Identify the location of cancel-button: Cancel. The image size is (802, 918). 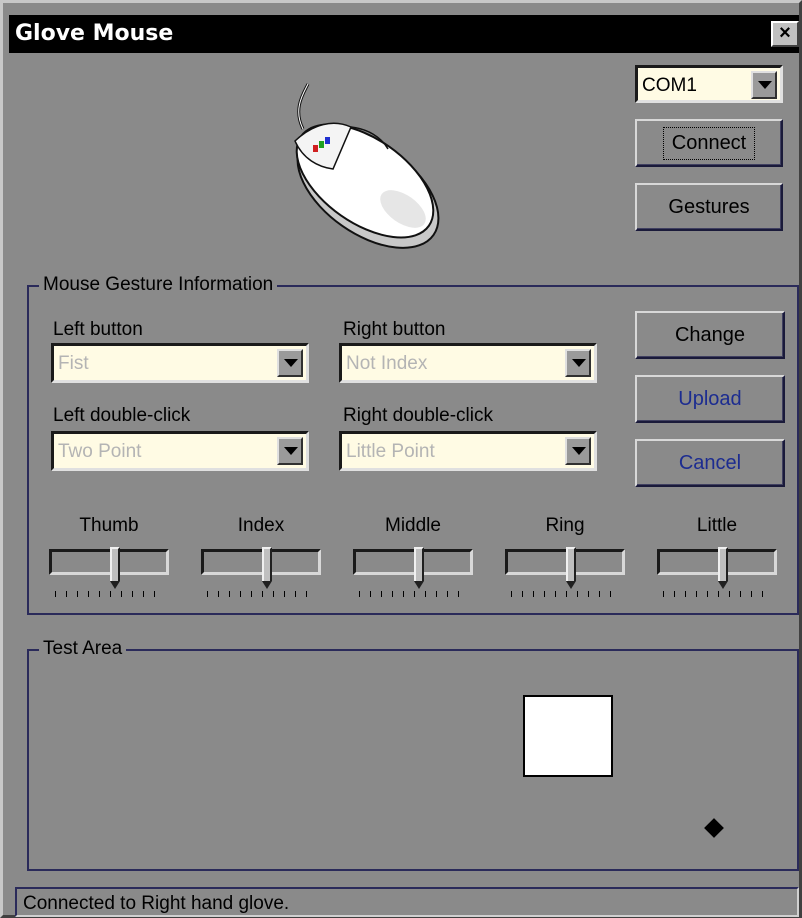
(710, 463).